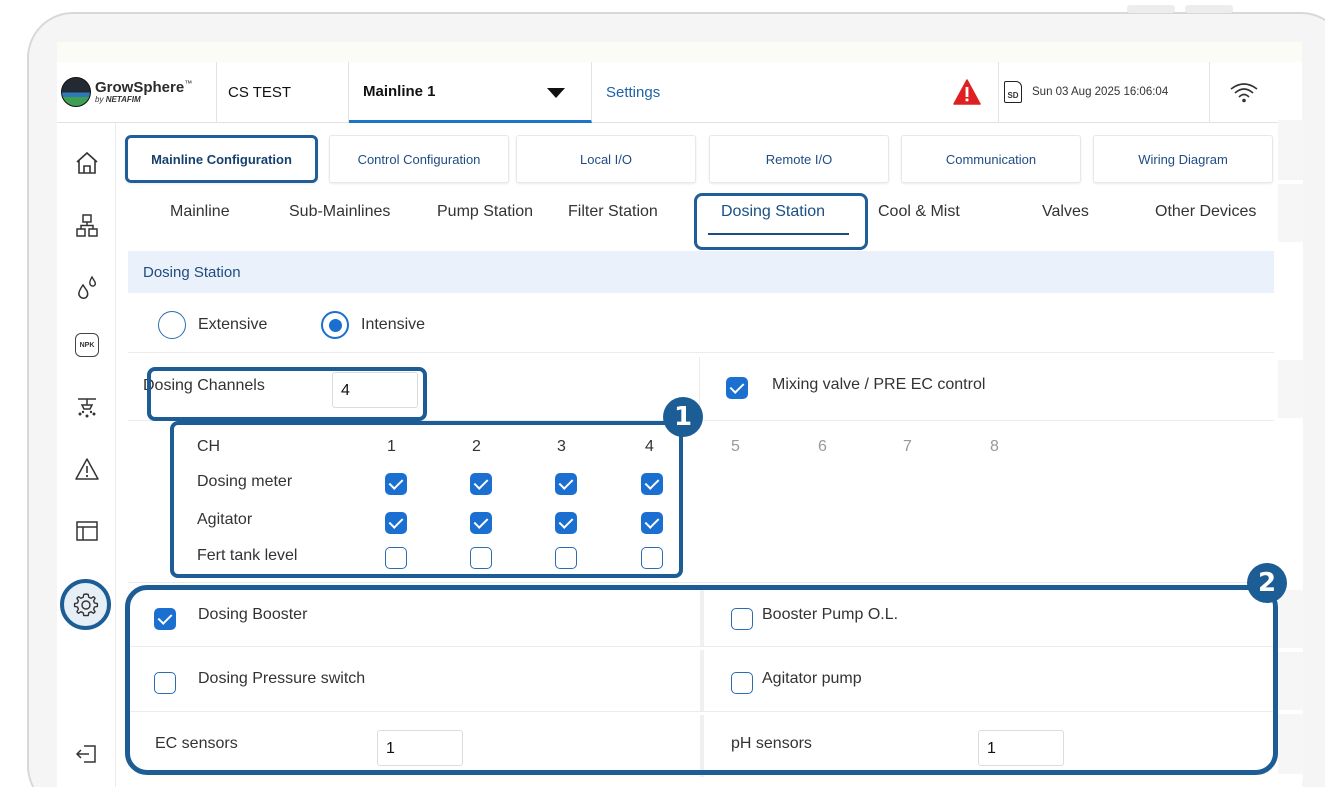 This screenshot has height=787, width=1325. Describe the element at coordinates (1065, 212) in the screenshot. I see `tab-valves: Valves` at that location.